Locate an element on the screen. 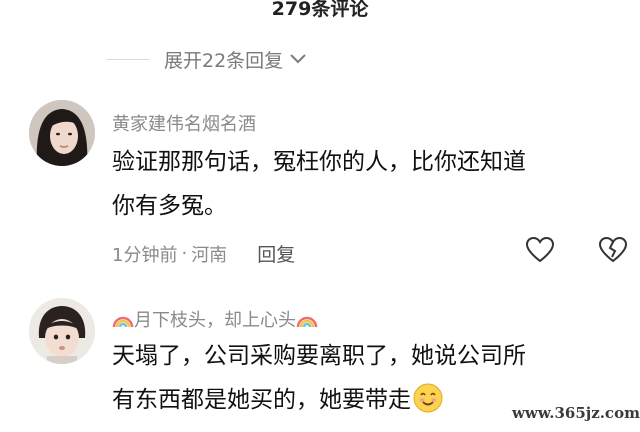  comment-location: 河南 is located at coordinates (209, 255).